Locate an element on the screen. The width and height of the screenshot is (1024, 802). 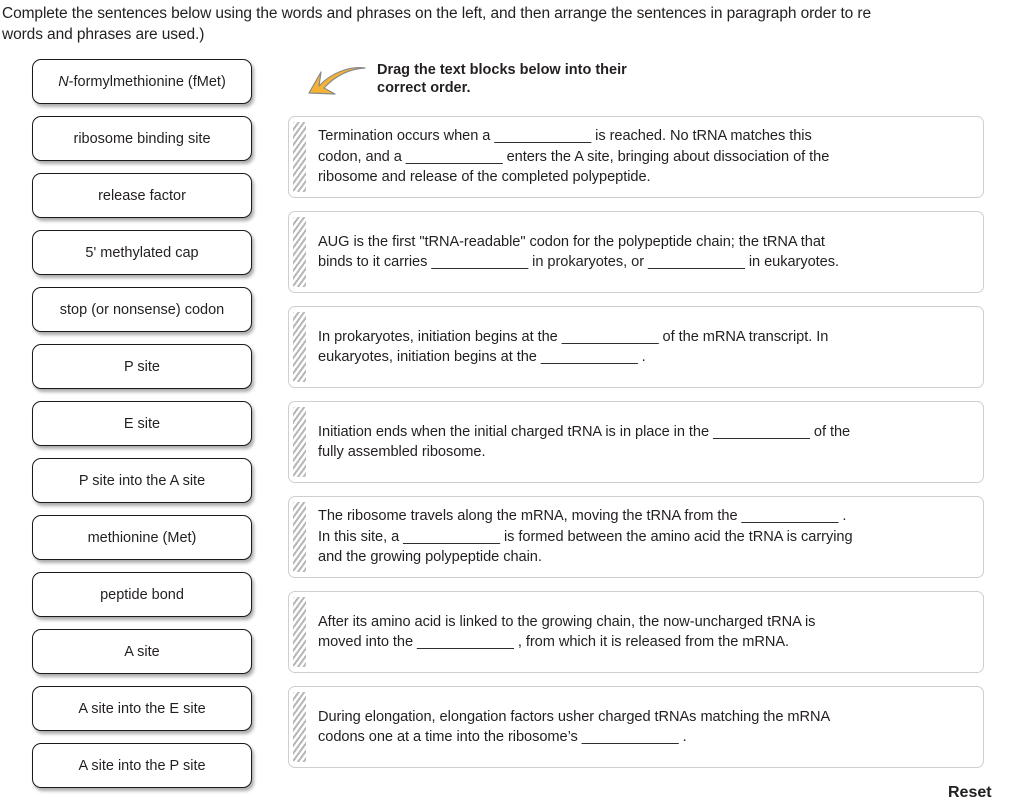
word-chip-fmet: N -formylmethionine (fMet) is located at coordinates (142, 81).